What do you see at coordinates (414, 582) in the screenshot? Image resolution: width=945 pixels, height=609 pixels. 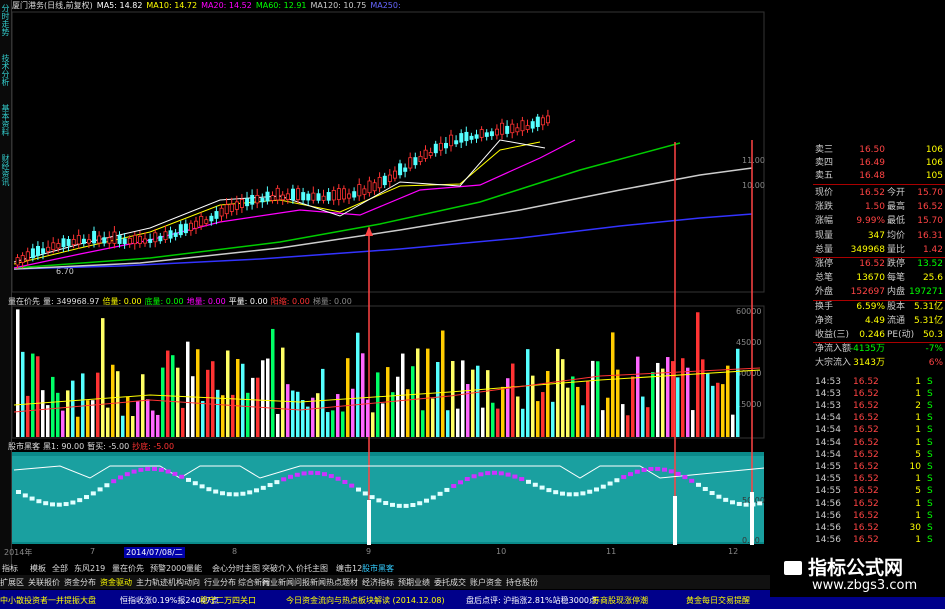 I see `function-tab: 预期业绩` at bounding box center [414, 582].